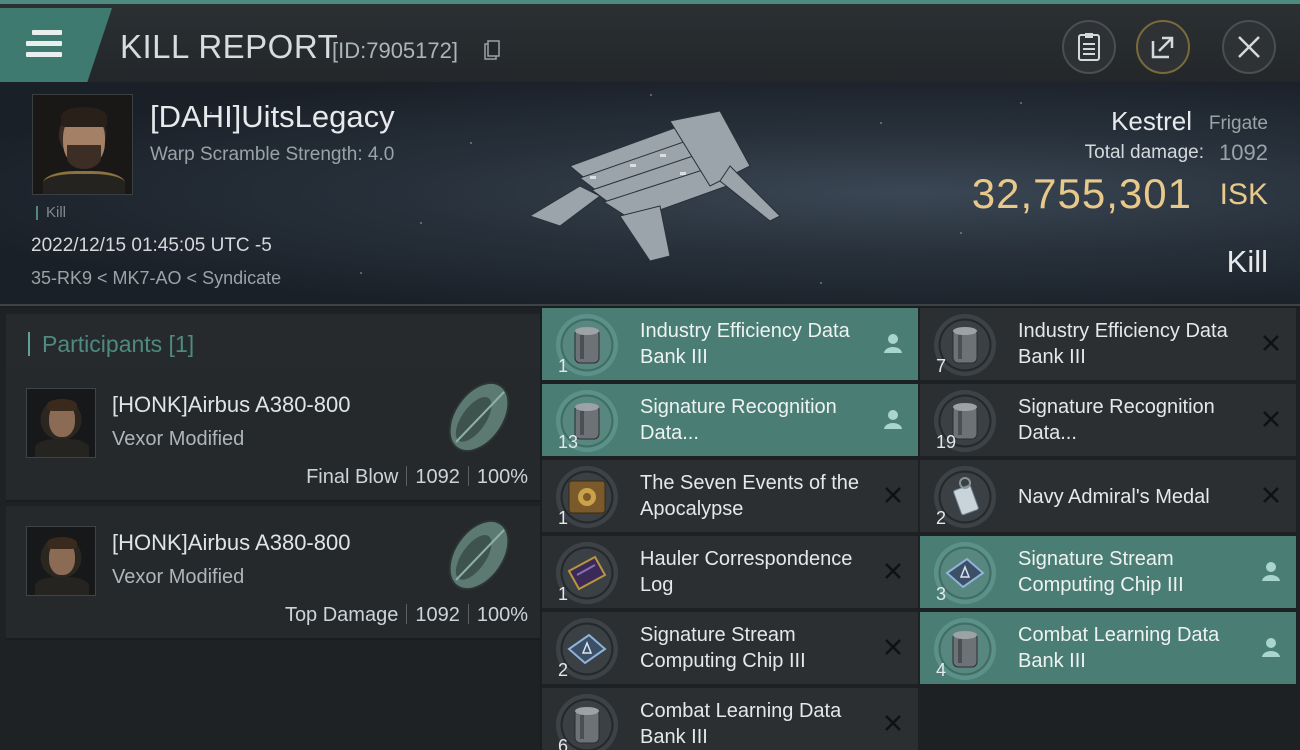 The width and height of the screenshot is (1300, 750). What do you see at coordinates (946, 442) in the screenshot?
I see `item-quantity: 19` at bounding box center [946, 442].